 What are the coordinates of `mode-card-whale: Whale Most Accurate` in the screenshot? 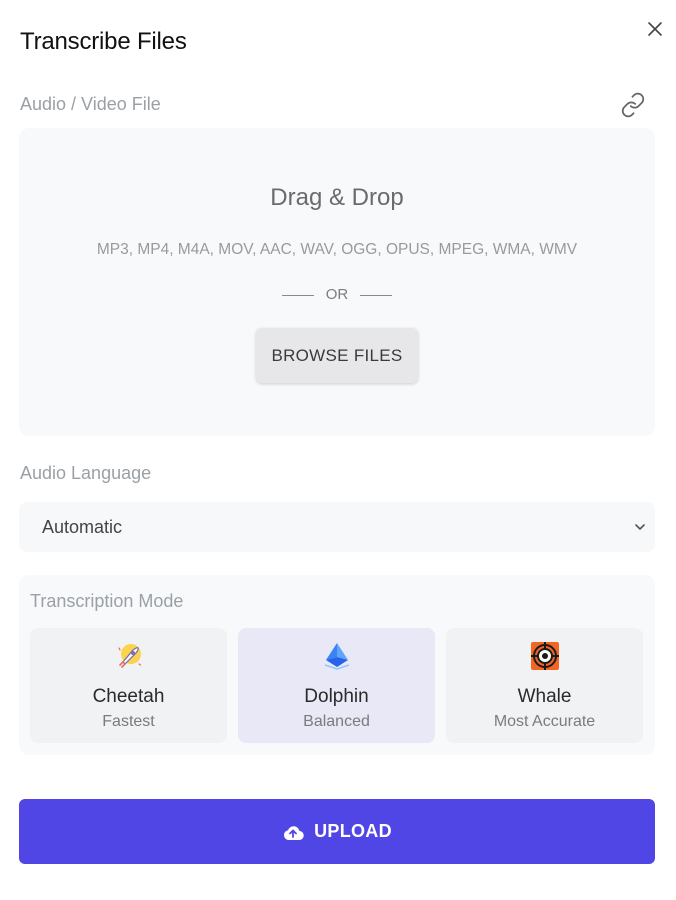 It's located at (544, 685).